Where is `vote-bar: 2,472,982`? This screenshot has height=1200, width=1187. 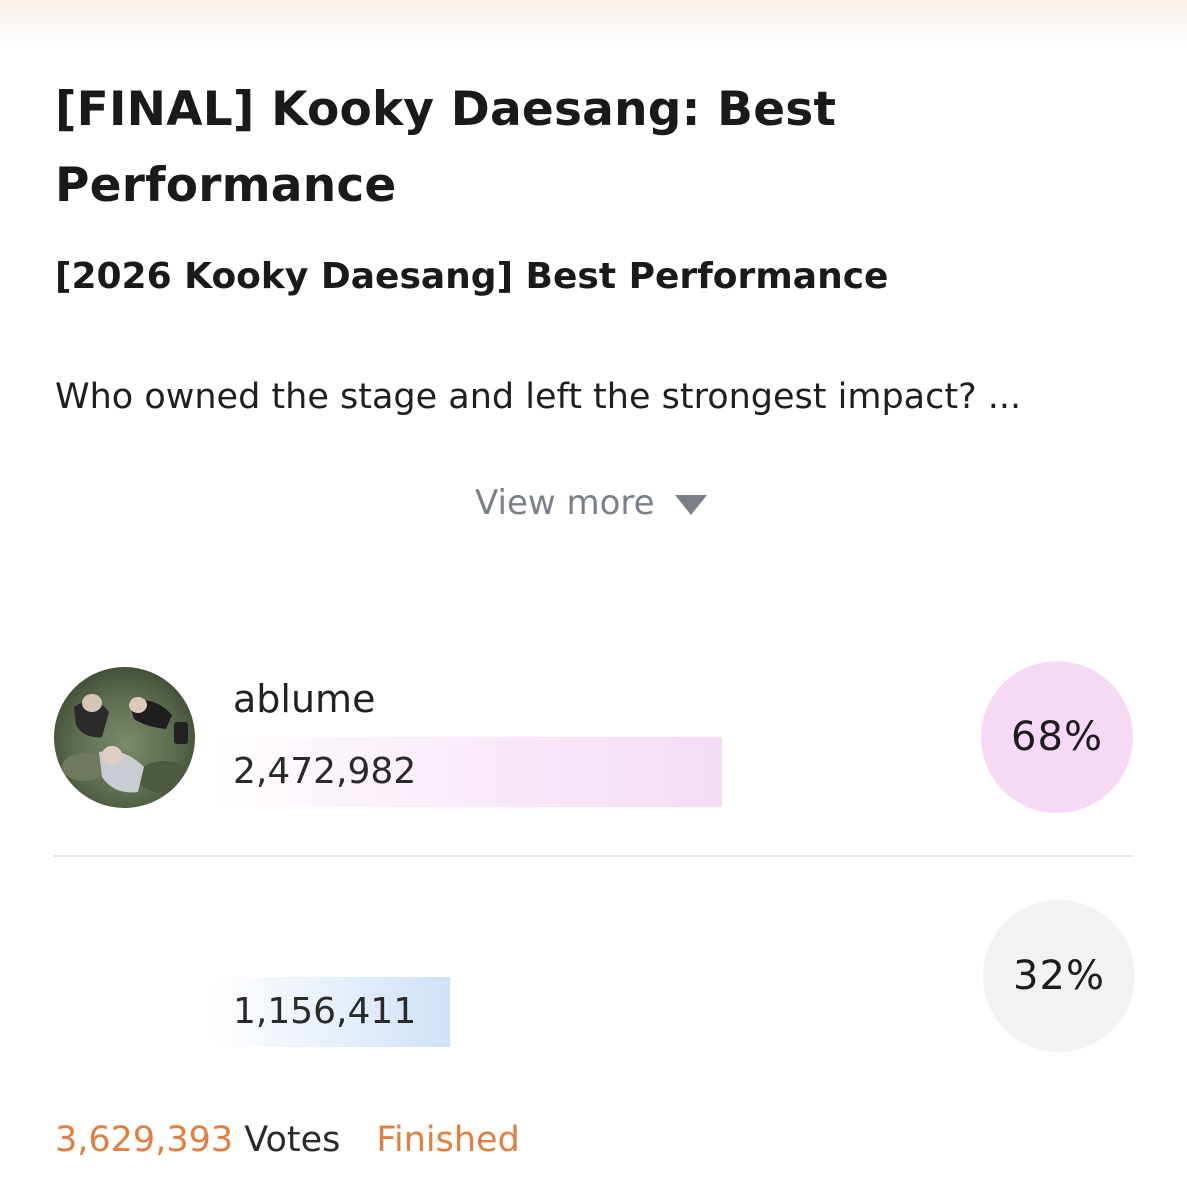 vote-bar: 2,472,982 is located at coordinates (467, 772).